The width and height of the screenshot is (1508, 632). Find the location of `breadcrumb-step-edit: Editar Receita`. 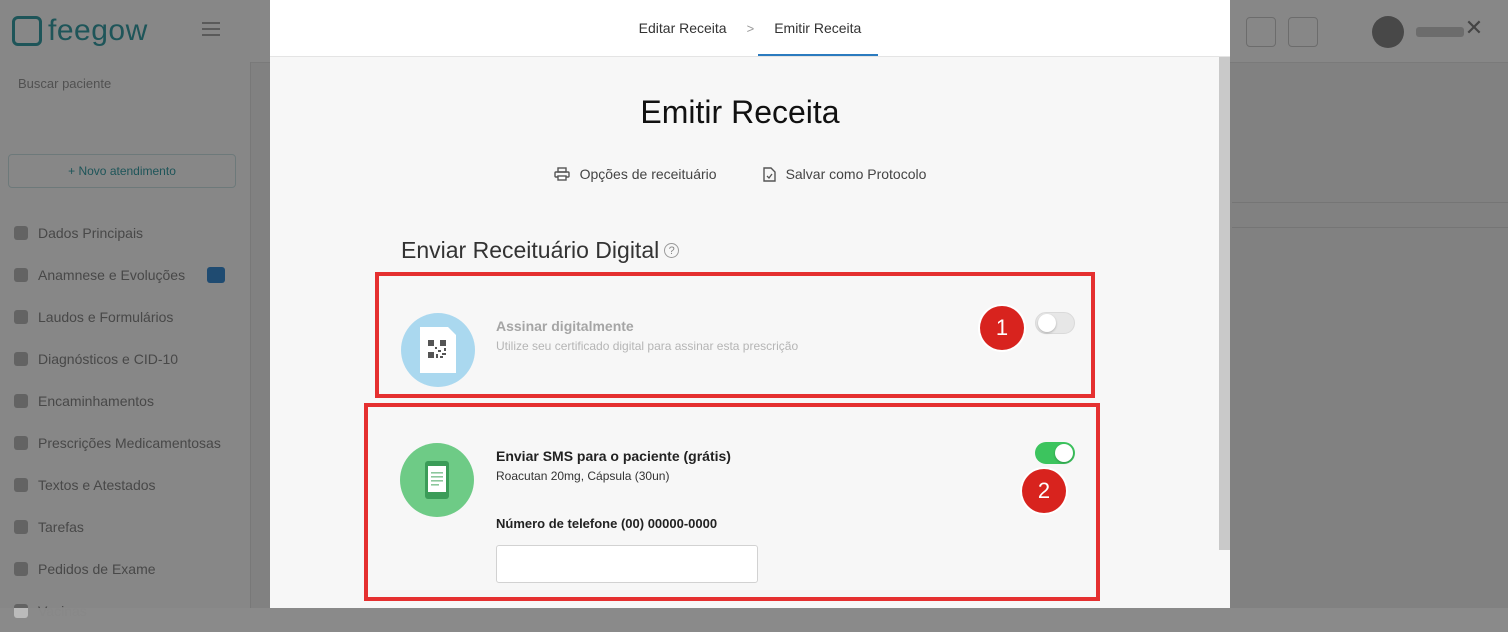

breadcrumb-step-edit: Editar Receita is located at coordinates (683, 28).